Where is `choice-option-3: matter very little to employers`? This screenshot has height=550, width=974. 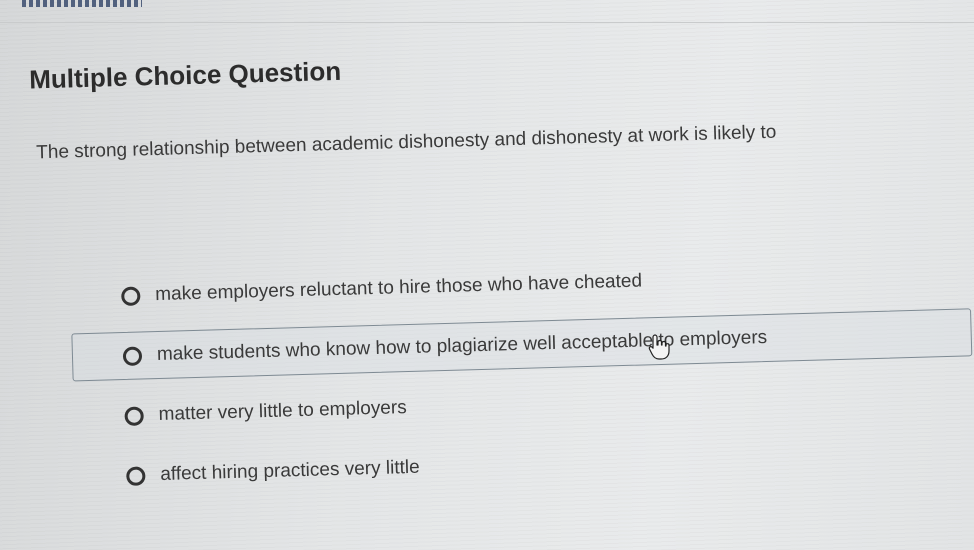
choice-option-3: matter very little to employers is located at coordinates (523, 404).